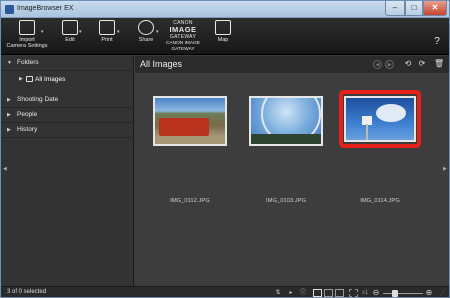 The width and height of the screenshot is (450, 298). What do you see at coordinates (223, 40) in the screenshot?
I see `map-label: Map` at bounding box center [223, 40].